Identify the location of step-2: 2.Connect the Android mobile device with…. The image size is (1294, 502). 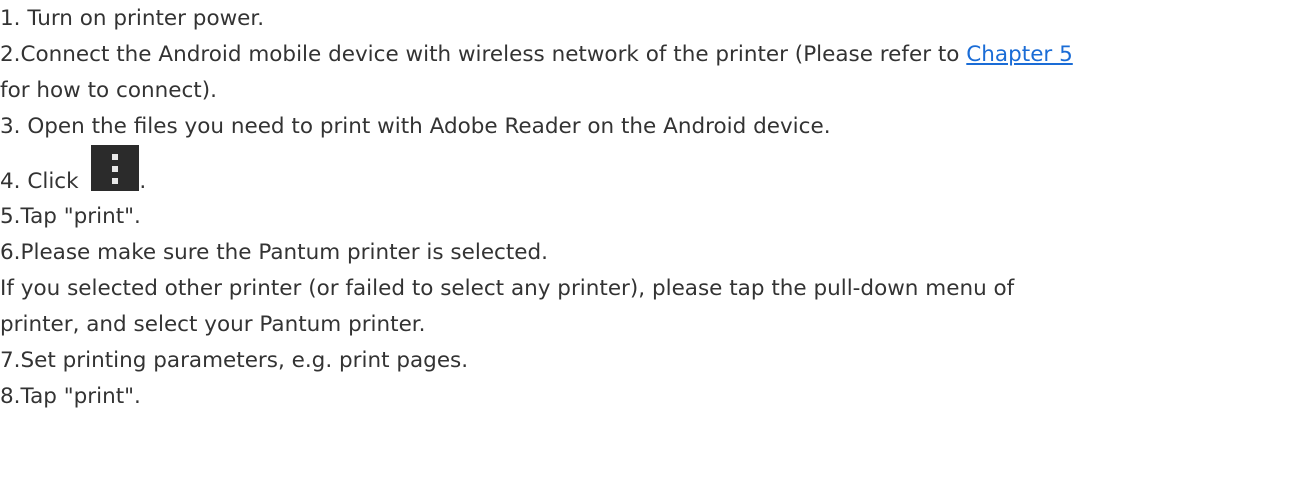
(647, 55).